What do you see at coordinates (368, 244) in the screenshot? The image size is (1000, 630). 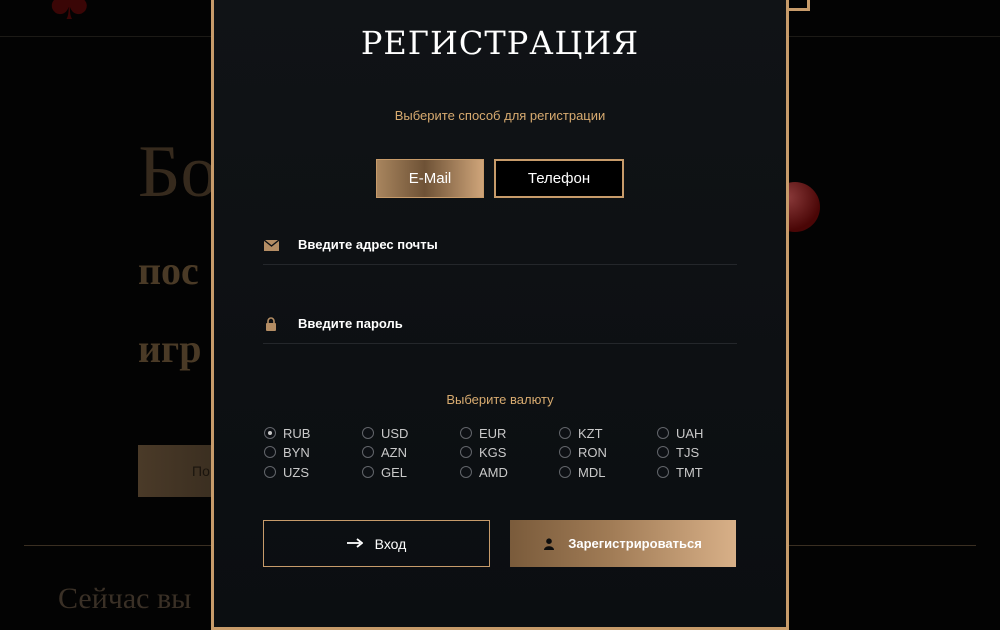 I see `email-placeholder: Введите адрес почты` at bounding box center [368, 244].